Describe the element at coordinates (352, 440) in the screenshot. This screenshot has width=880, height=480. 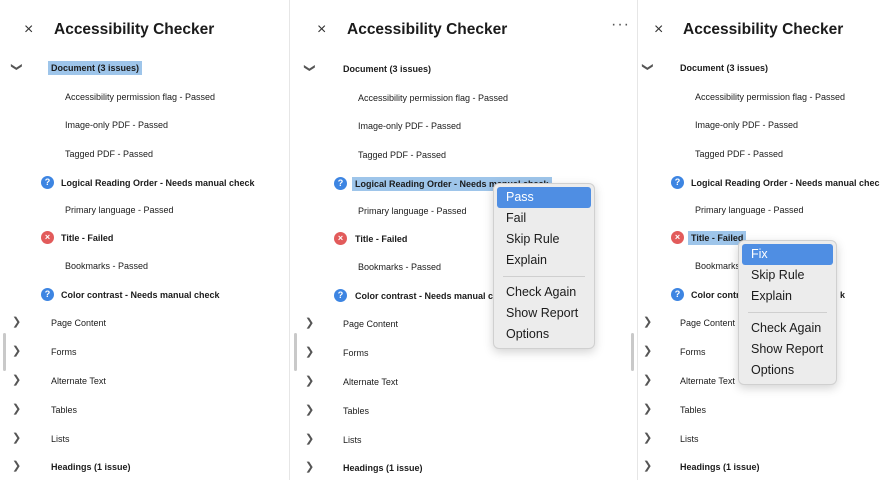
I see `tree-group-label: Lists` at that location.